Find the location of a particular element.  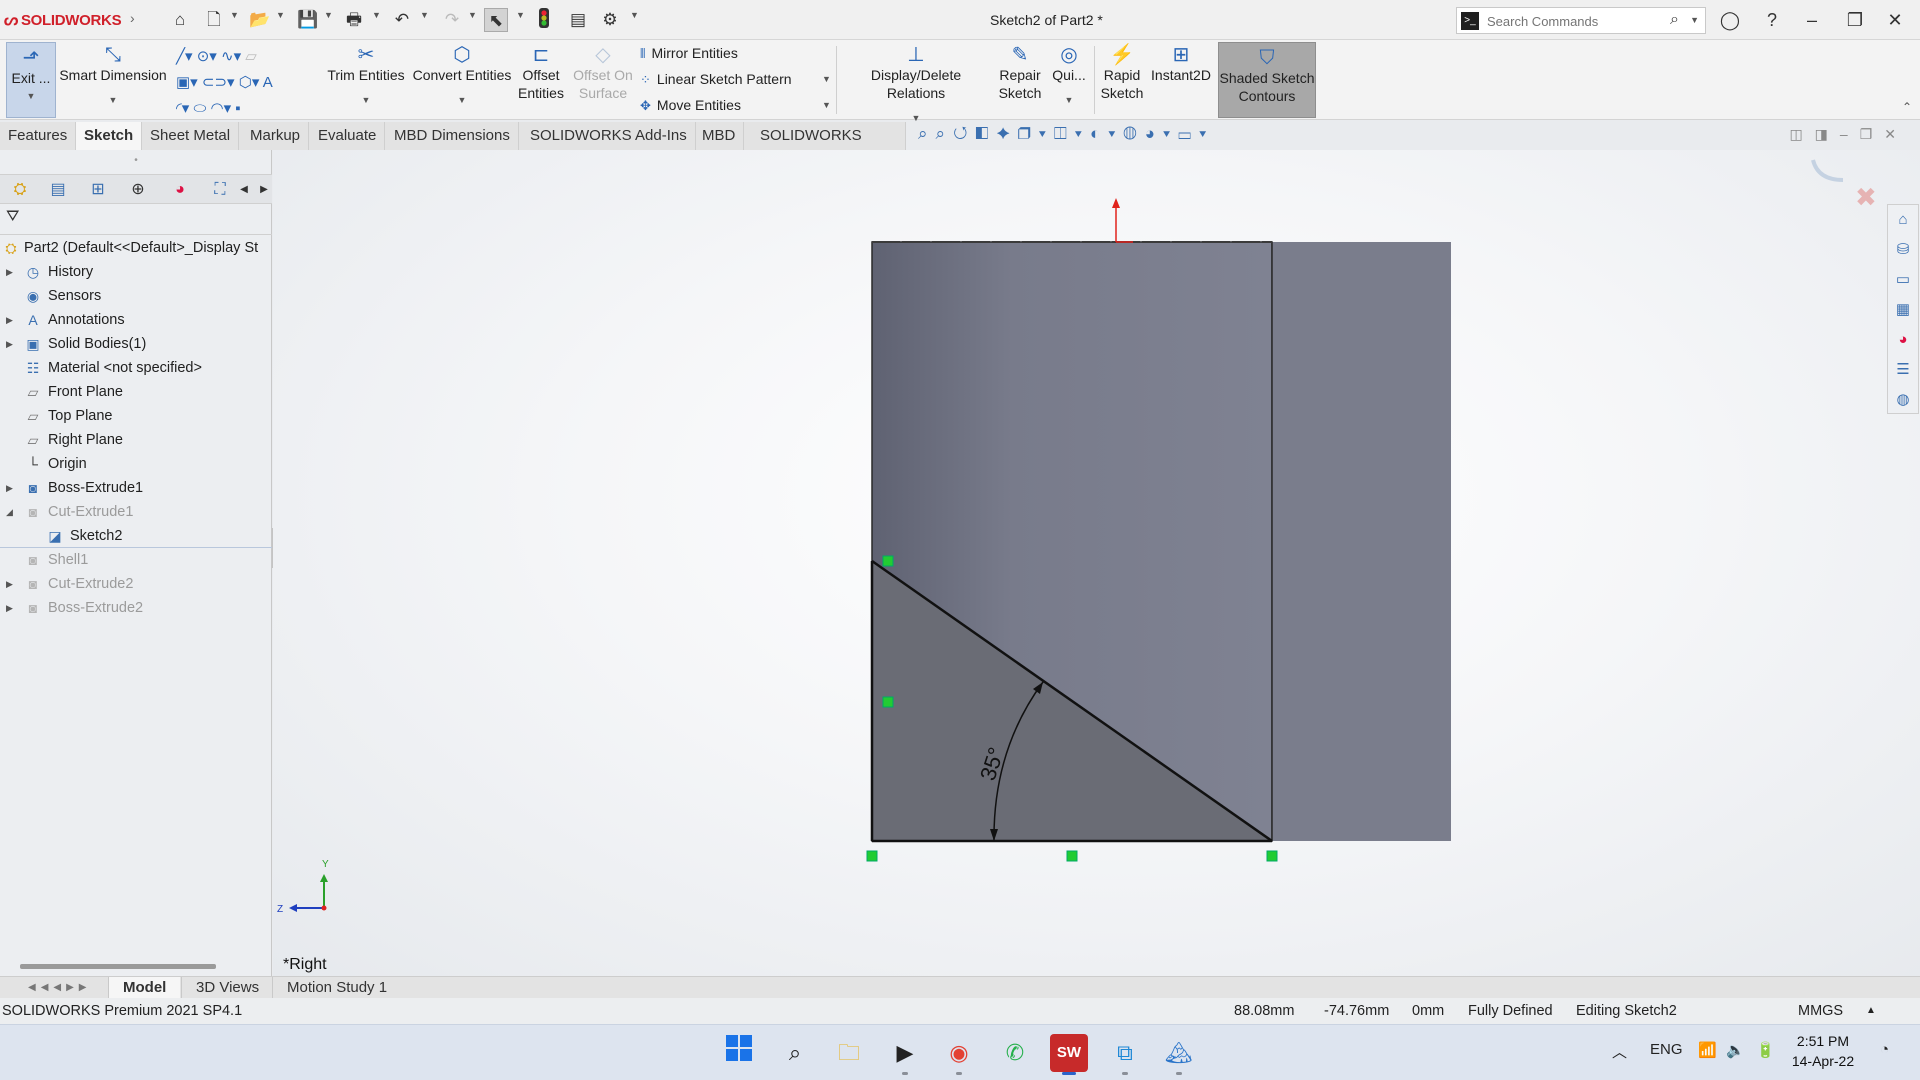

viewport-tile-icon: ◫ is located at coordinates (1801, 134).